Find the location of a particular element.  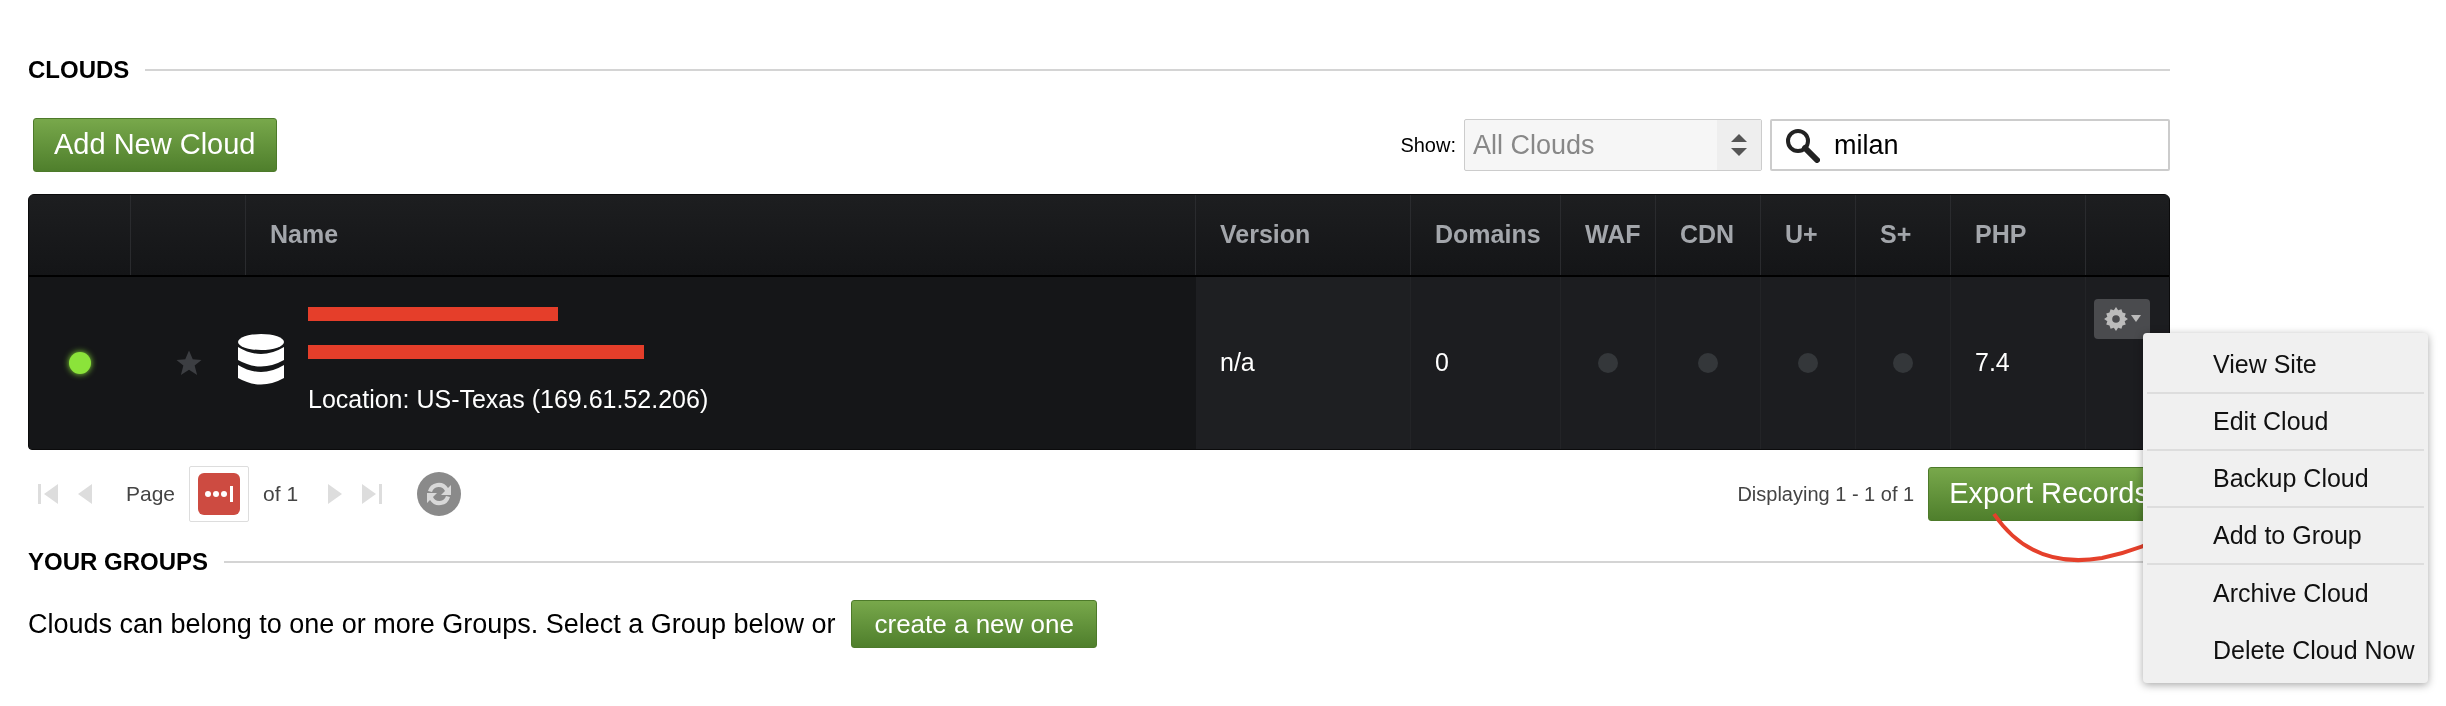

menu-item: Backup Cloud is located at coordinates (2285, 479).